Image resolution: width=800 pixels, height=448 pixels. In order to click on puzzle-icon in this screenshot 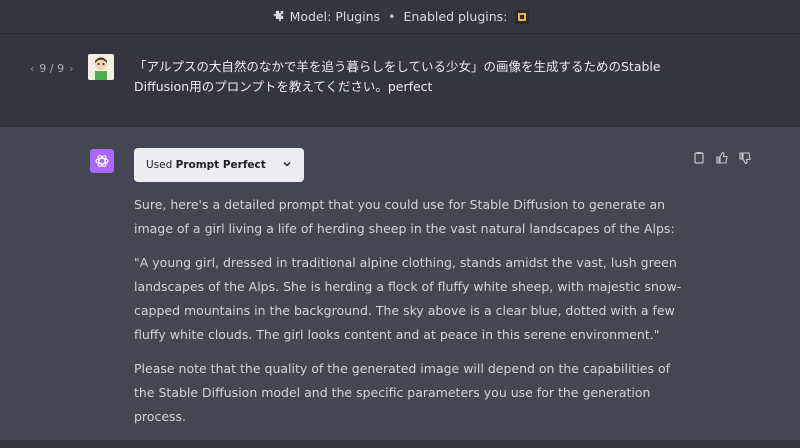, I will do `click(277, 16)`.